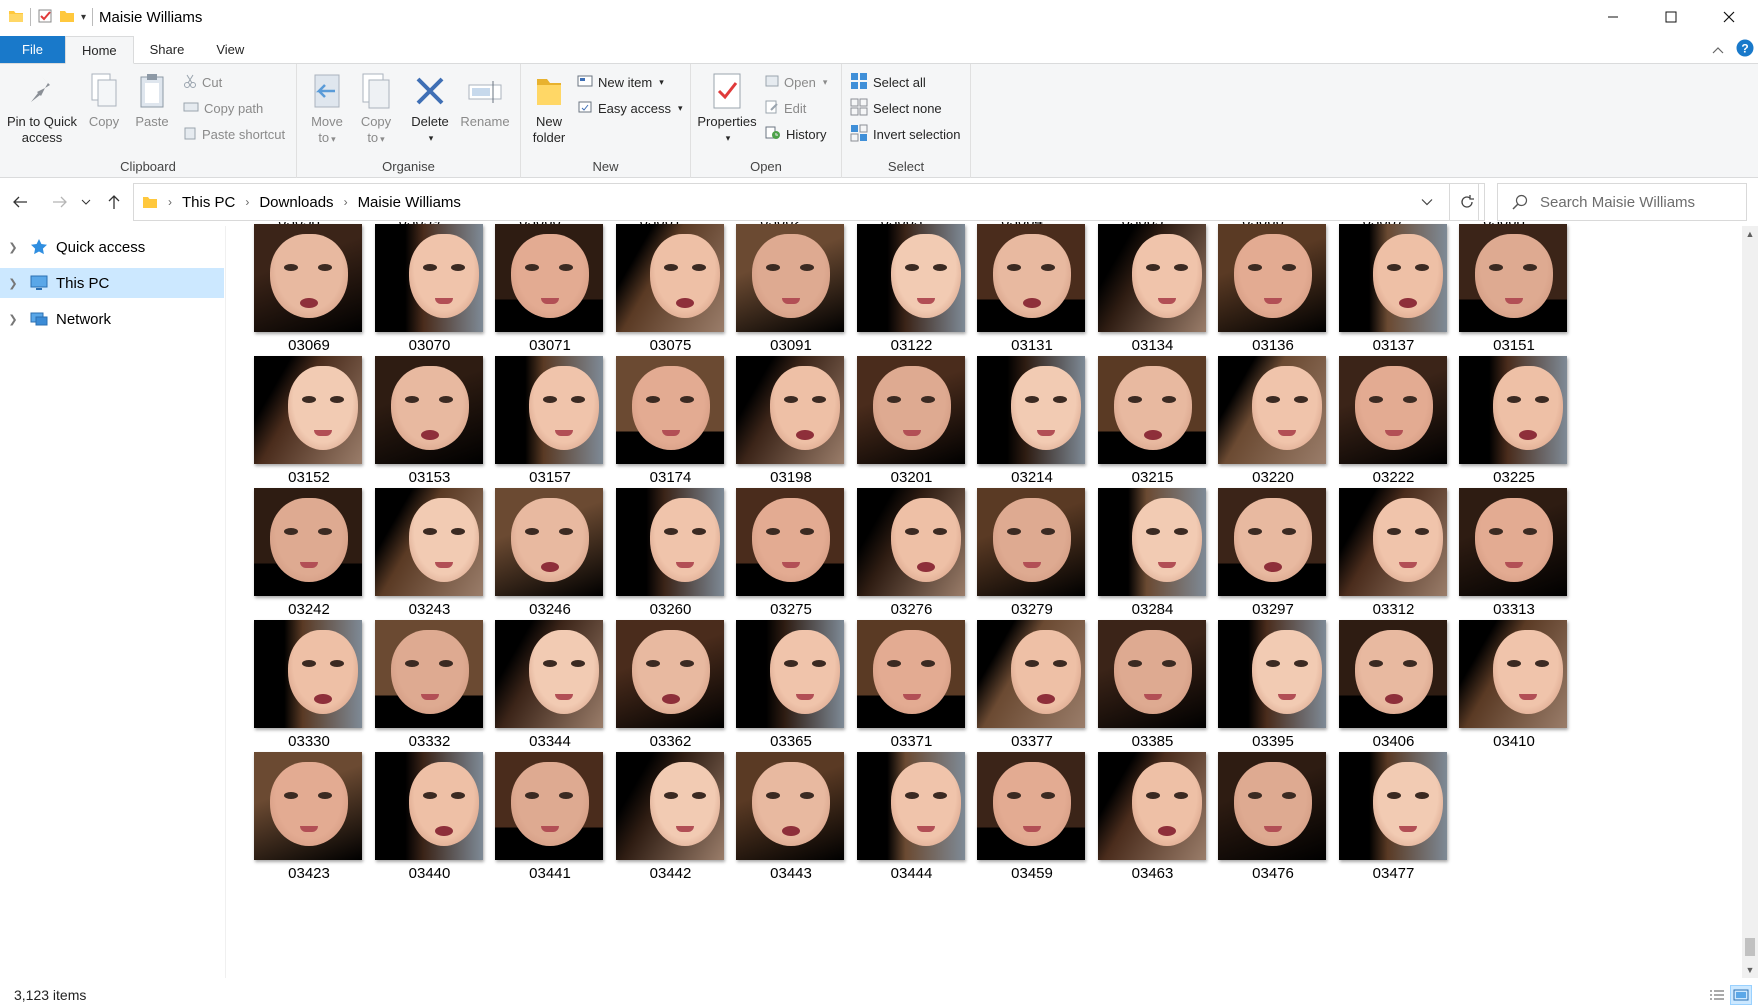  What do you see at coordinates (1394, 873) in the screenshot?
I see `file-name-label: 03477` at bounding box center [1394, 873].